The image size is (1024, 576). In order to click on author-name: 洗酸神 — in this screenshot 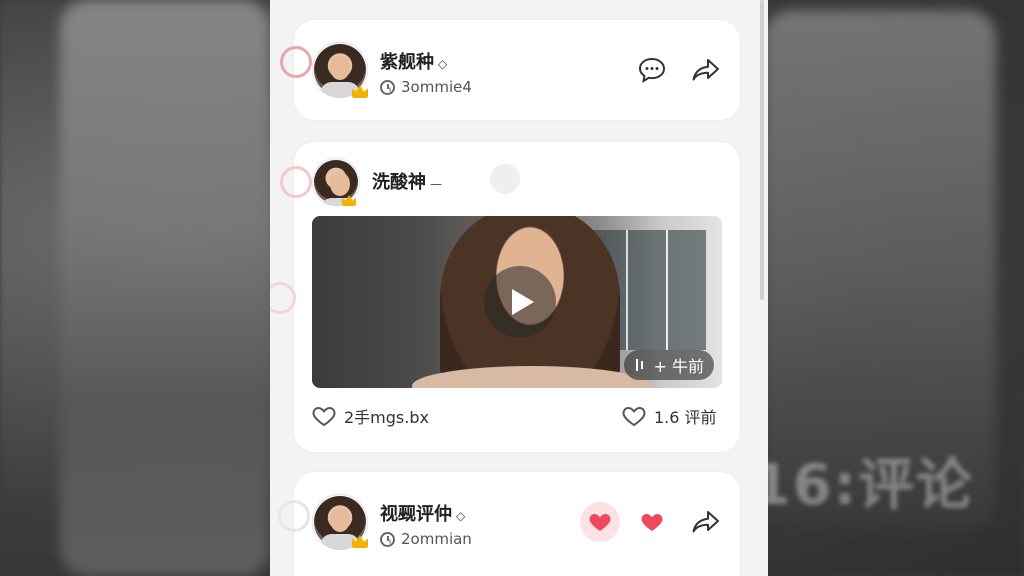, I will do `click(407, 181)`.